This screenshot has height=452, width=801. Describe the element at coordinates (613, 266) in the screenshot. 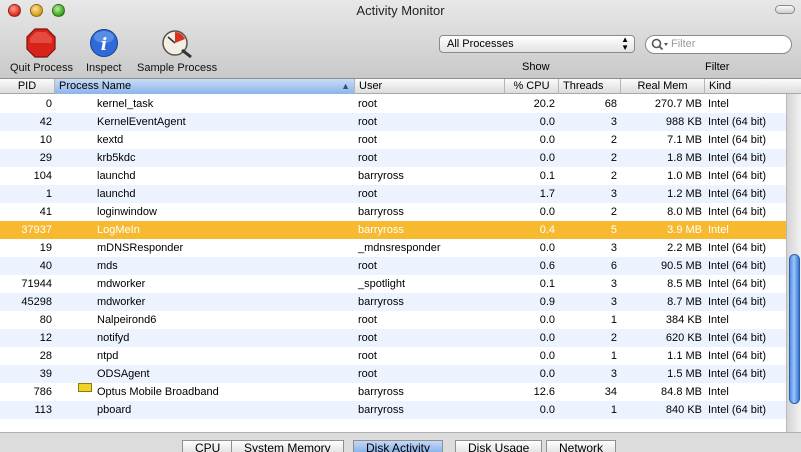

I see `row-threads: 6` at that location.